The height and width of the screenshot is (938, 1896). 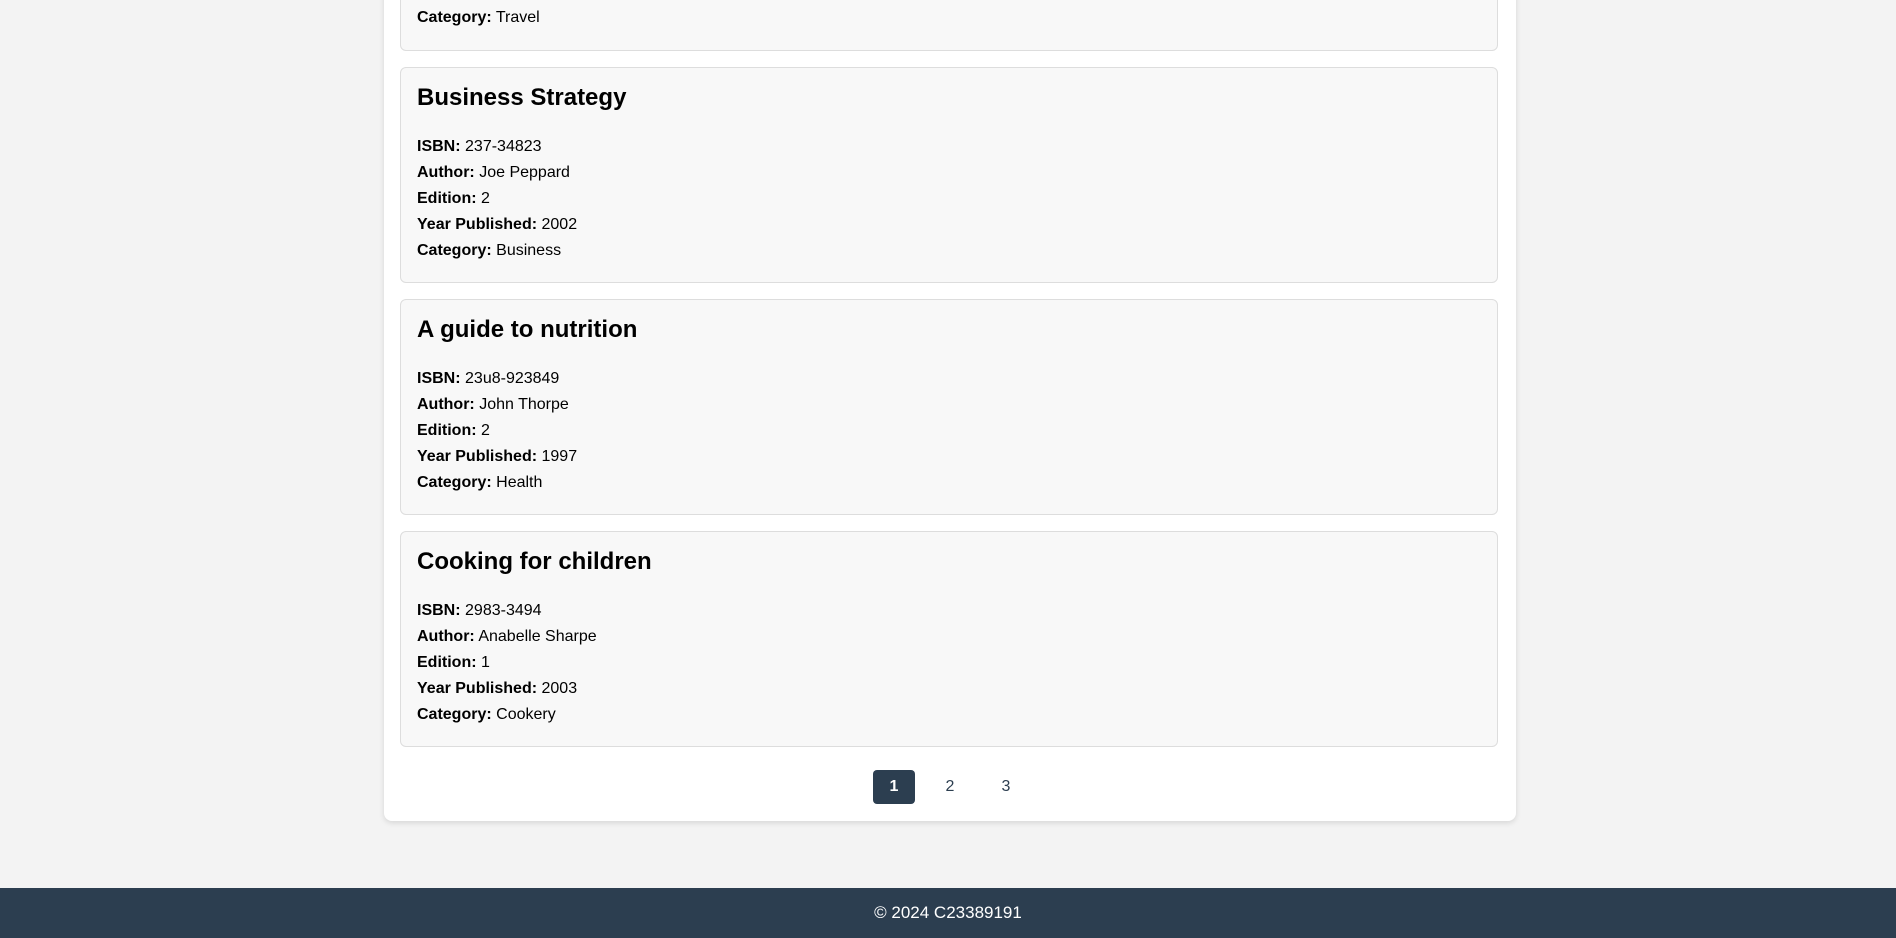 I want to click on book-isbn: ISBN: 2983-3494, so click(x=507, y=611).